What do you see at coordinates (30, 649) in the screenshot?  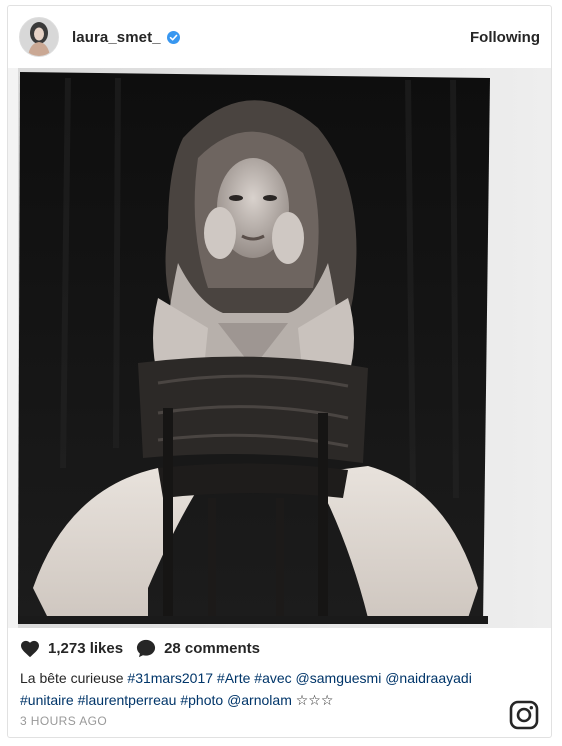 I see `heart-icon` at bounding box center [30, 649].